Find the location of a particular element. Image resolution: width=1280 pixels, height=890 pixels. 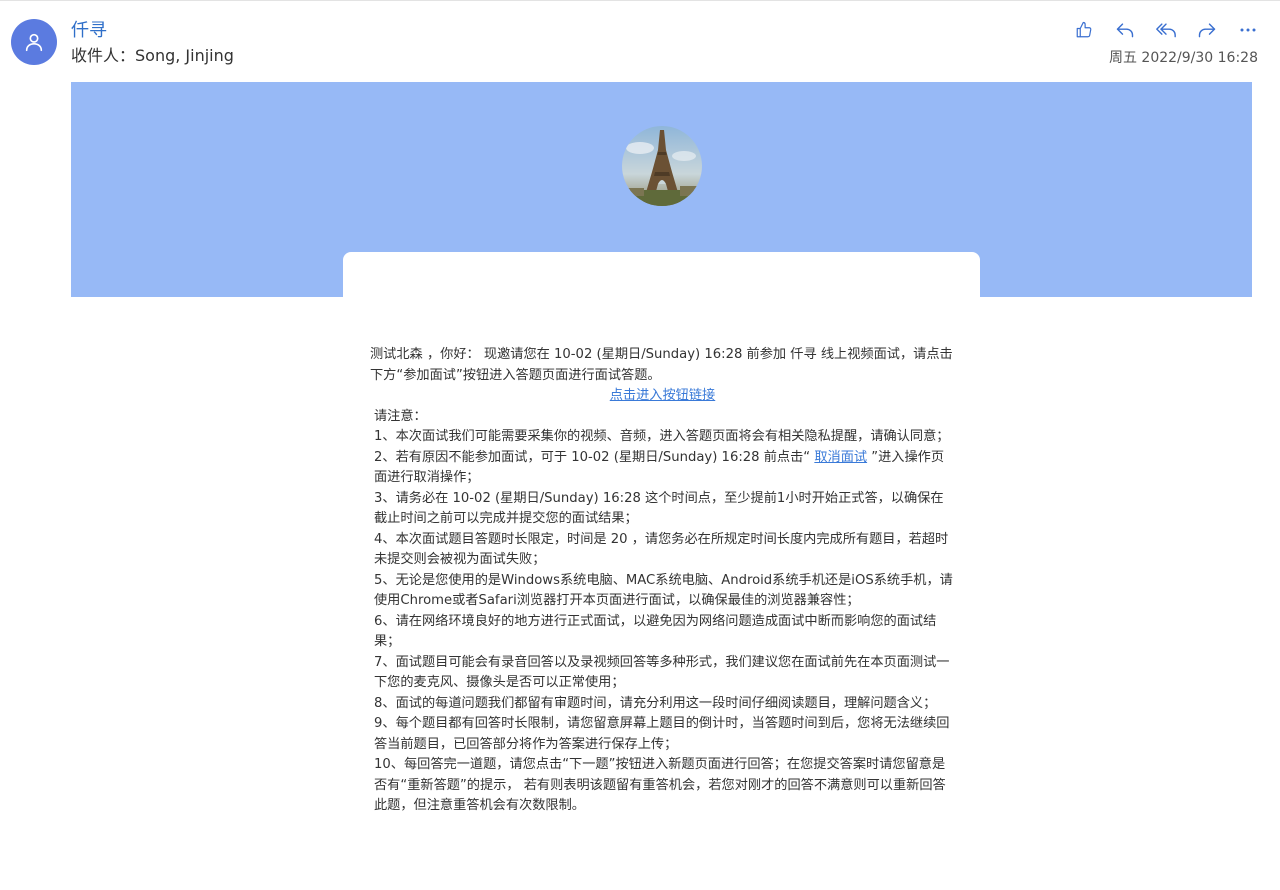

message-toolbar is located at coordinates (1166, 30).